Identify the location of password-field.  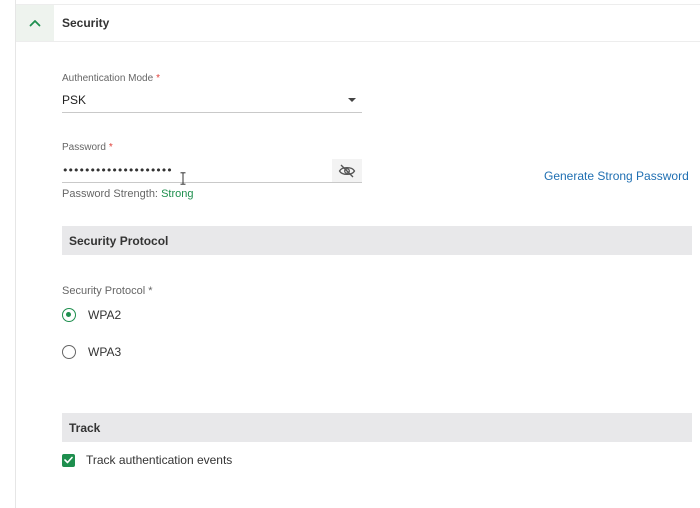
(212, 171).